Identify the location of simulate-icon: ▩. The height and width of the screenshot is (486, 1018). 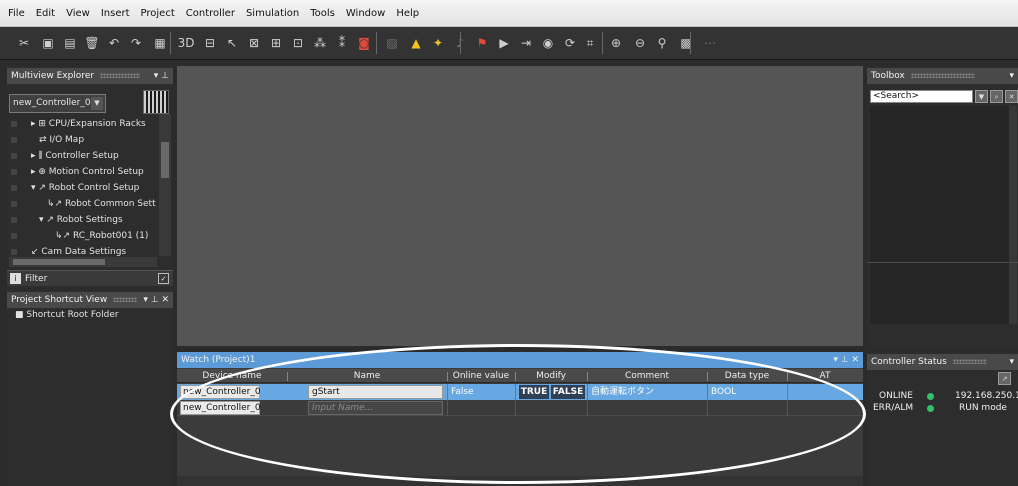
(686, 43).